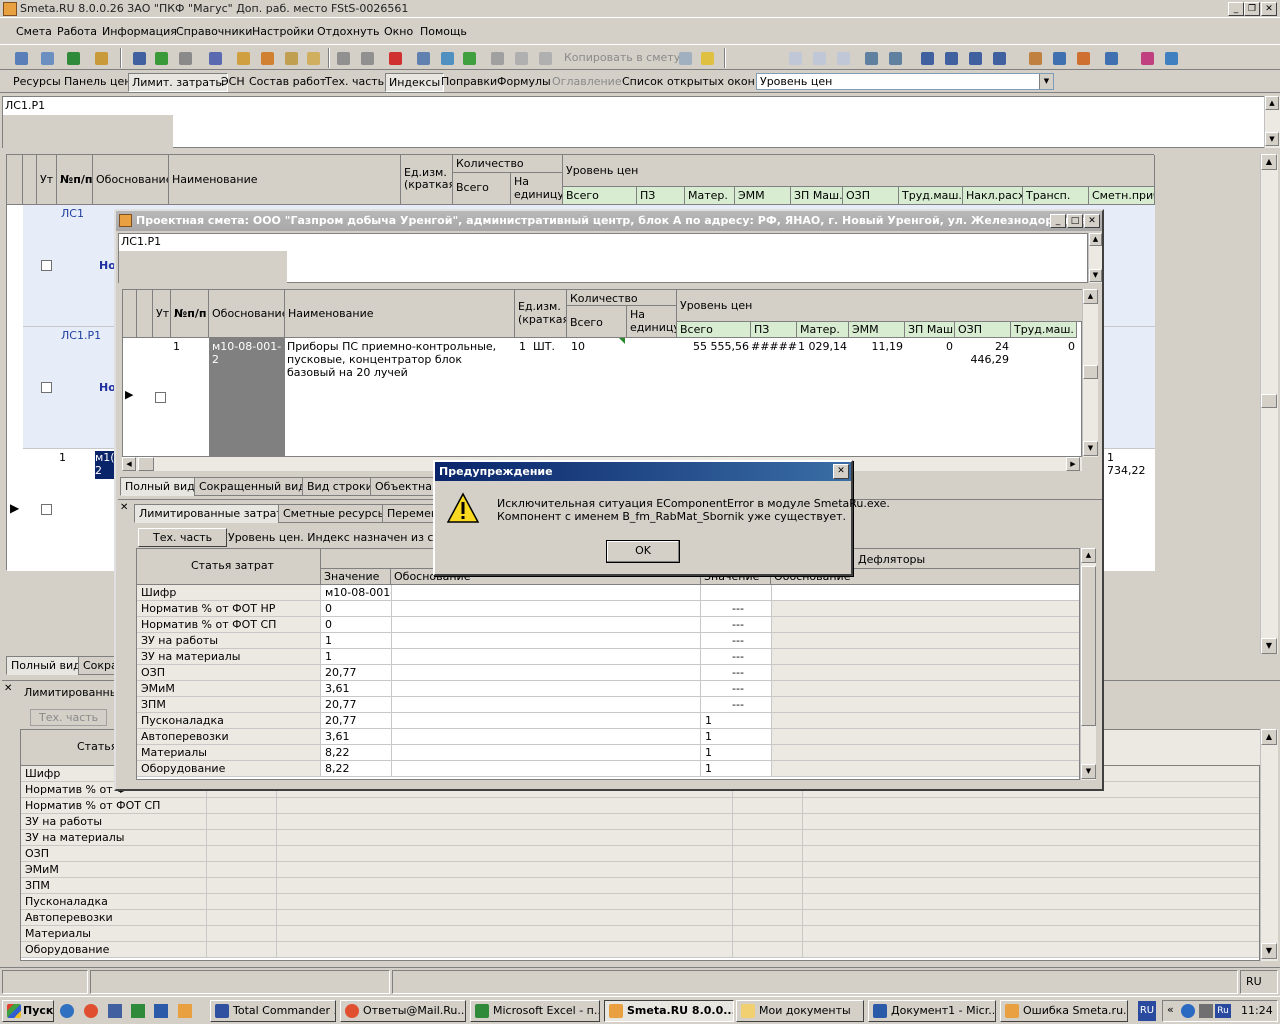 This screenshot has width=1280, height=1024. What do you see at coordinates (608, 609) in the screenshot?
I see `list-item: Норматив % от ФОТ НР 0 ---` at bounding box center [608, 609].